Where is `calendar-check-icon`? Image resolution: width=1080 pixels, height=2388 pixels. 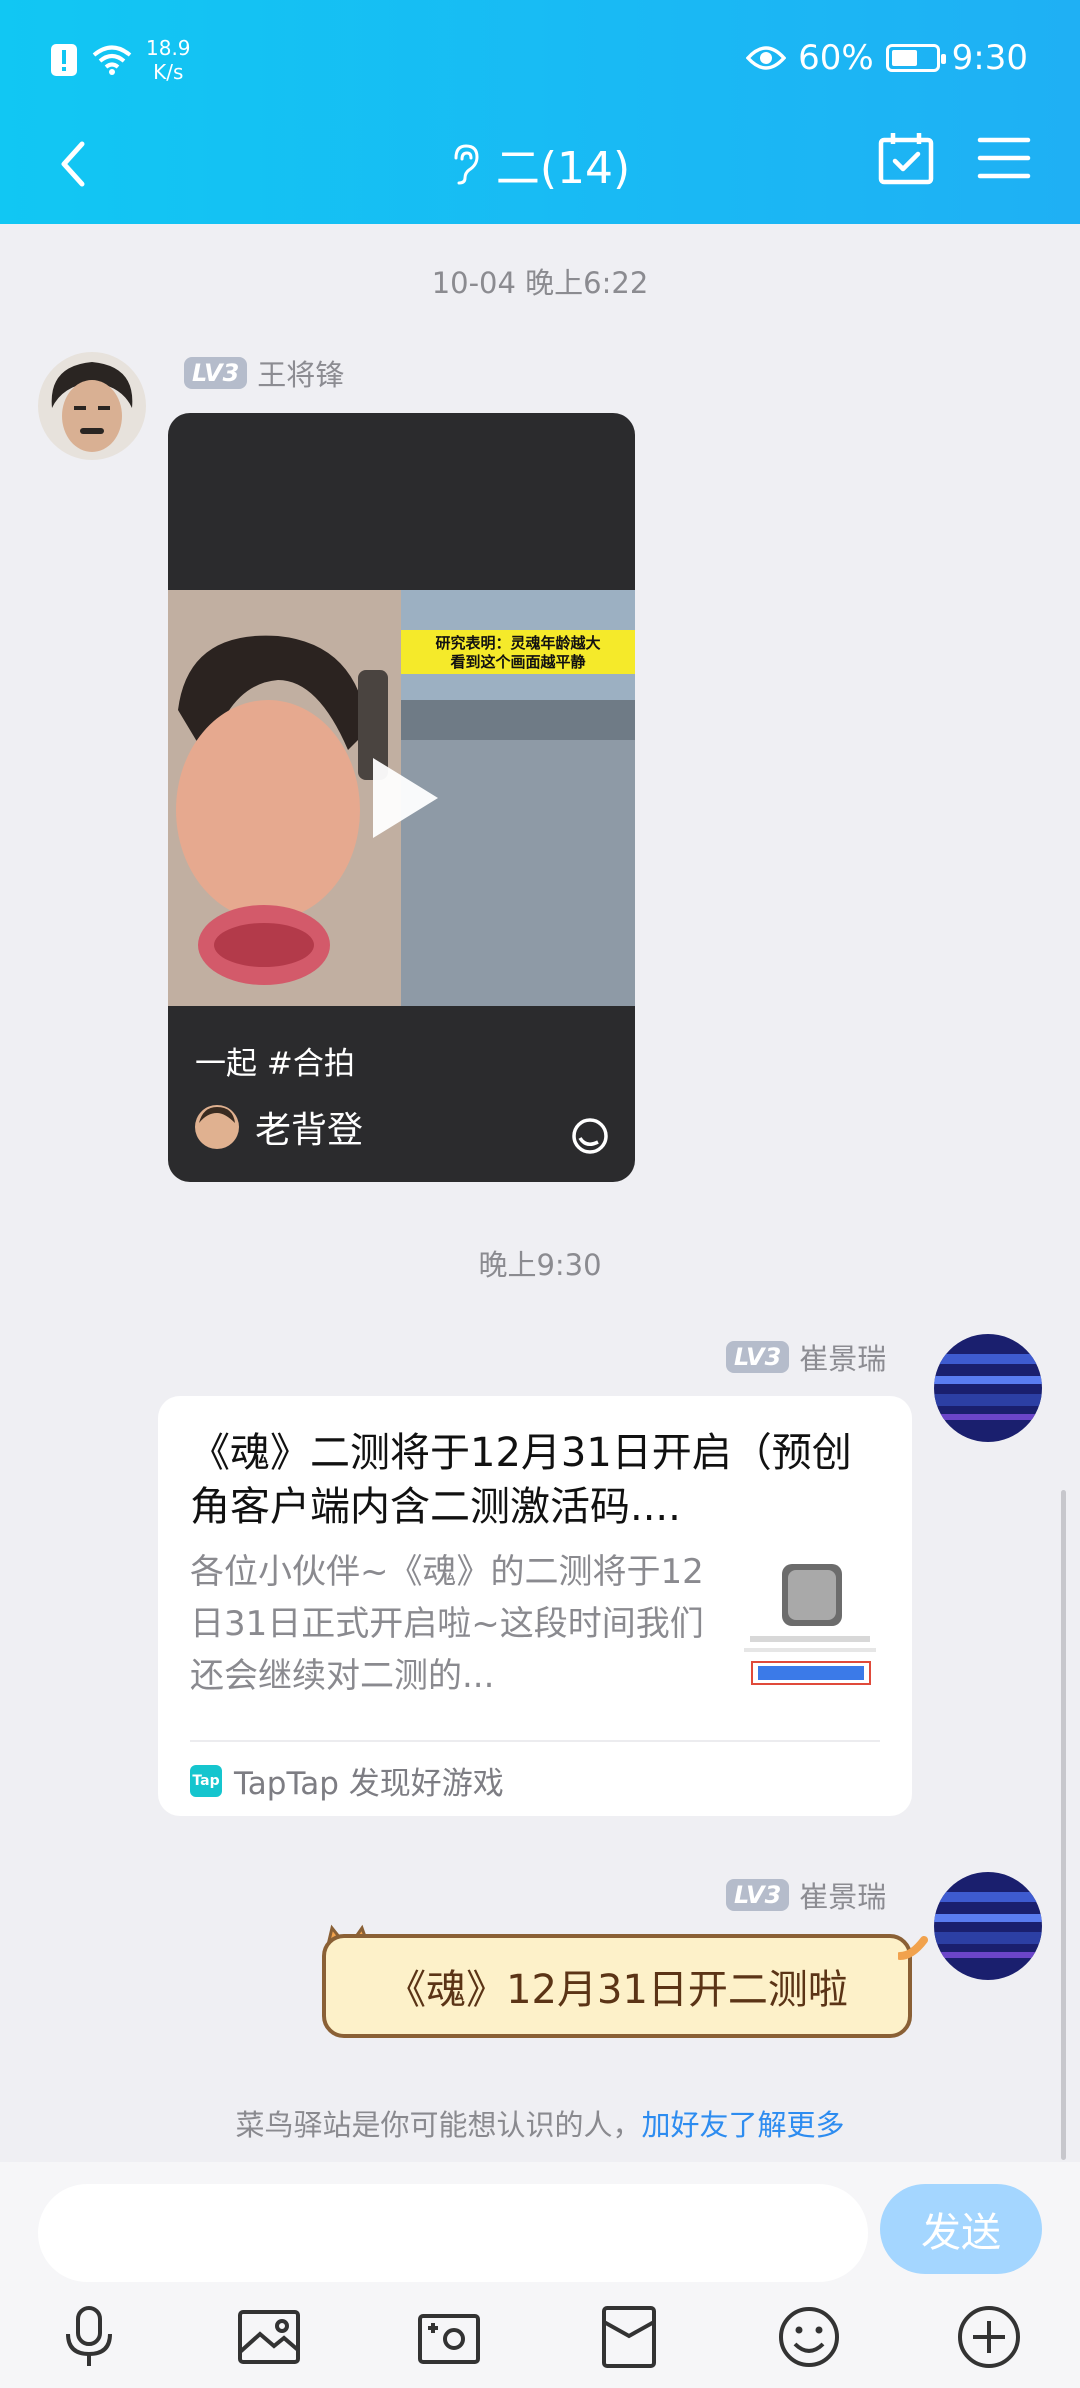 calendar-check-icon is located at coordinates (906, 158).